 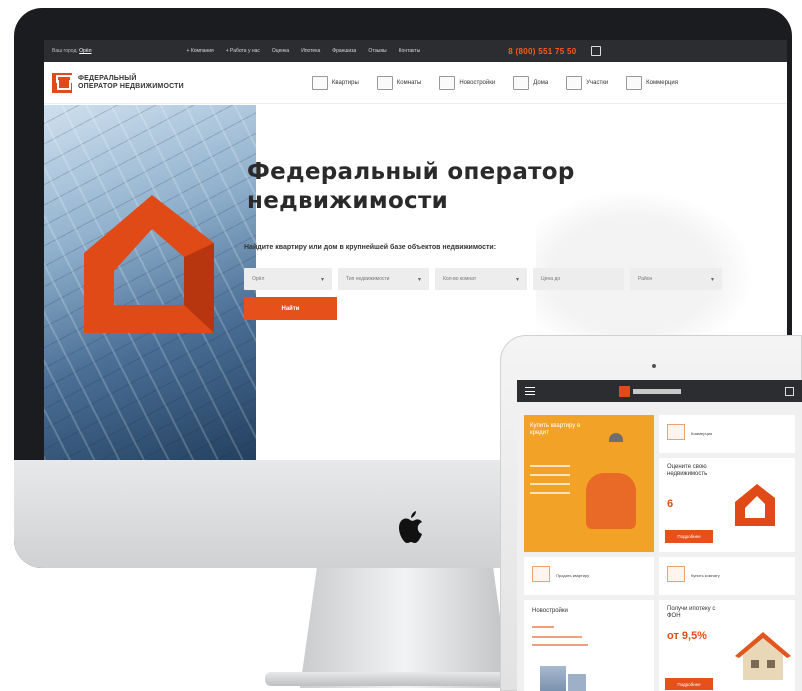 What do you see at coordinates (555, 429) in the screenshot?
I see `promo-title: Купить квартиру в кредит` at bounding box center [555, 429].